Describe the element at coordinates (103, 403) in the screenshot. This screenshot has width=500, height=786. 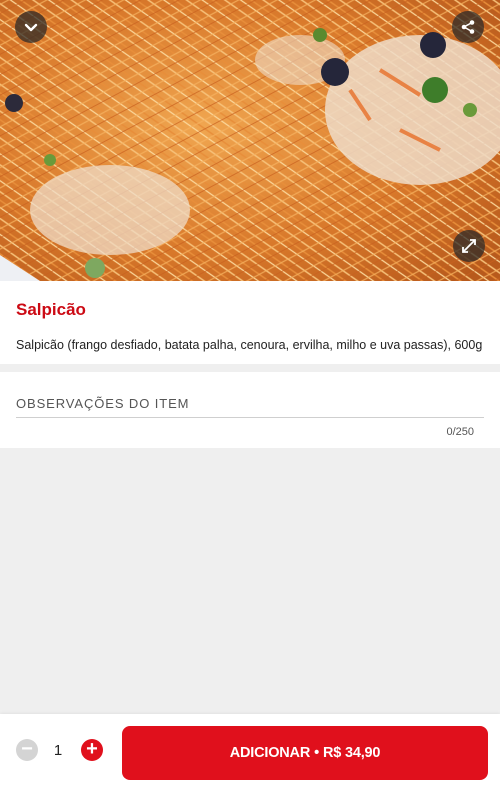
I see `observations-field-label: OBSERVAÇÕES DO ITEM` at that location.